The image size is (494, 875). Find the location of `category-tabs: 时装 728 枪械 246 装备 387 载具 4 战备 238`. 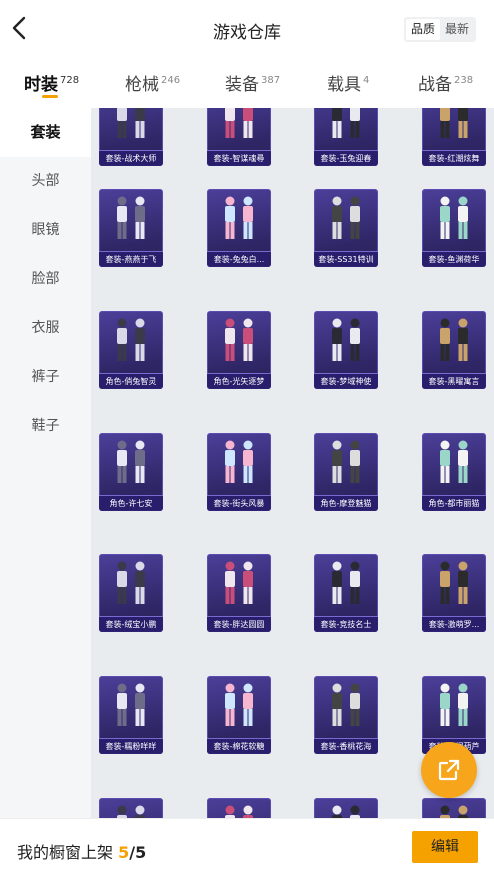

category-tabs: 时装 728 枪械 246 装备 387 载具 4 战备 238 is located at coordinates (247, 83).